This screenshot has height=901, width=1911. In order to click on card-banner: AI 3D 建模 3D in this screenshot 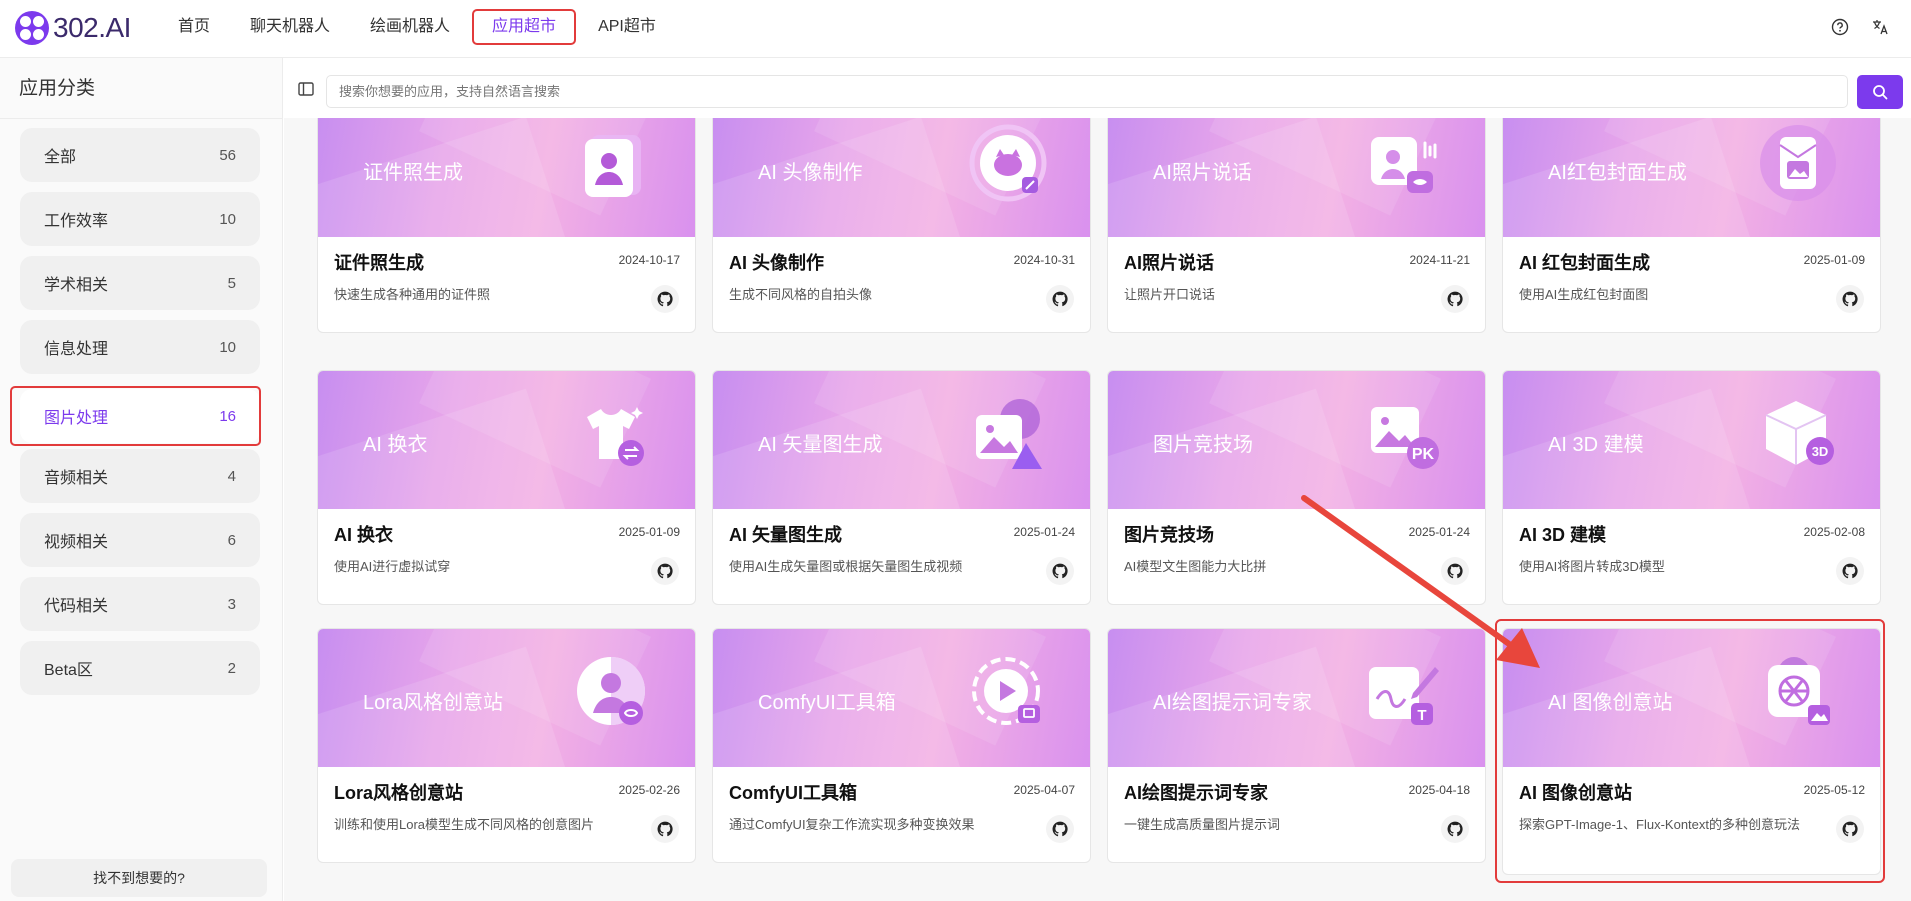, I will do `click(1691, 440)`.